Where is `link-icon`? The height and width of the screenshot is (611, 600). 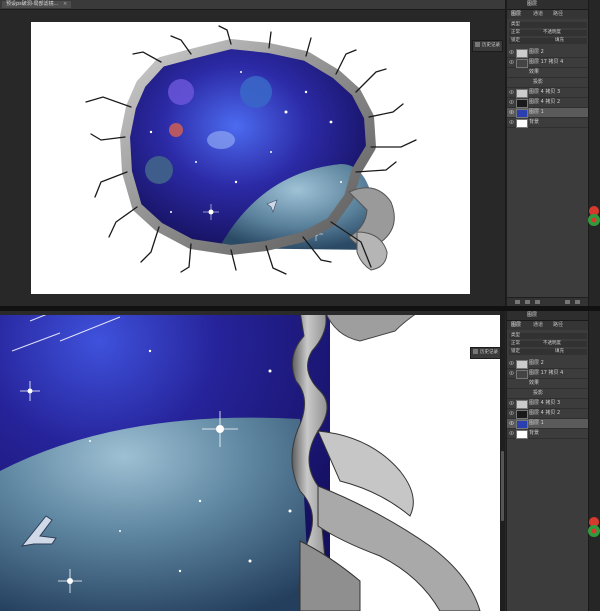
link-icon is located at coordinates (517, 302).